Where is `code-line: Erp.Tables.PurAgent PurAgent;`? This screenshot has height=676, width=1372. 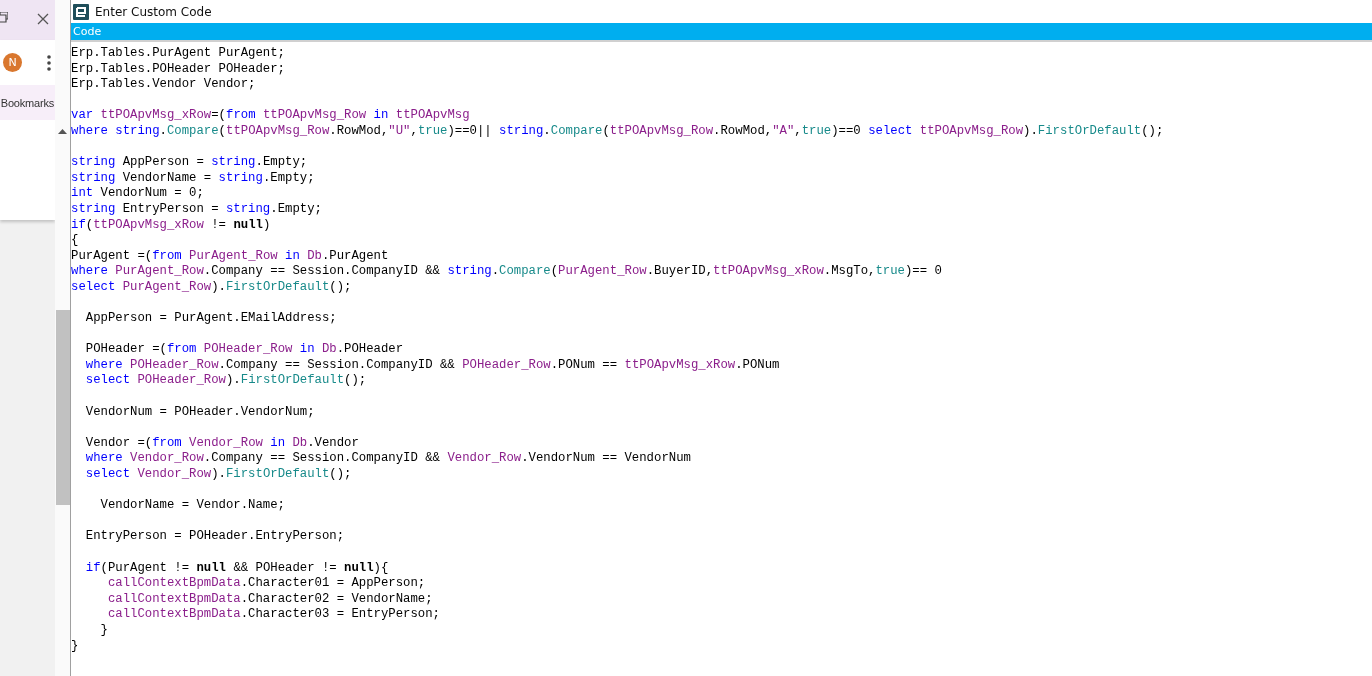
code-line: Erp.Tables.PurAgent PurAgent; is located at coordinates (178, 53).